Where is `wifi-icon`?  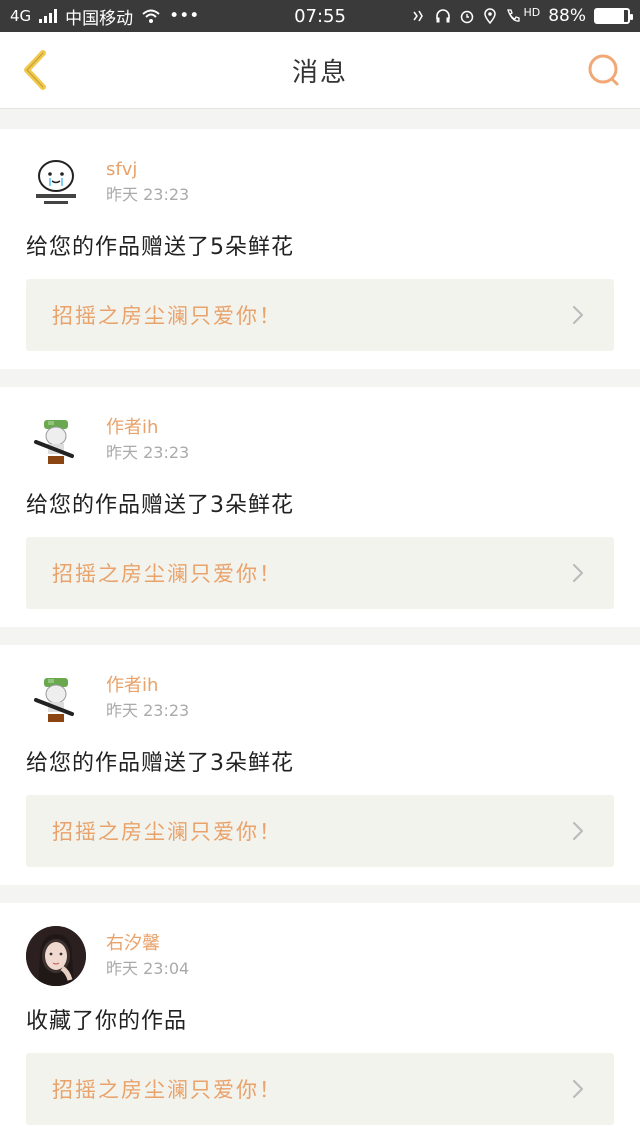
wifi-icon is located at coordinates (151, 16).